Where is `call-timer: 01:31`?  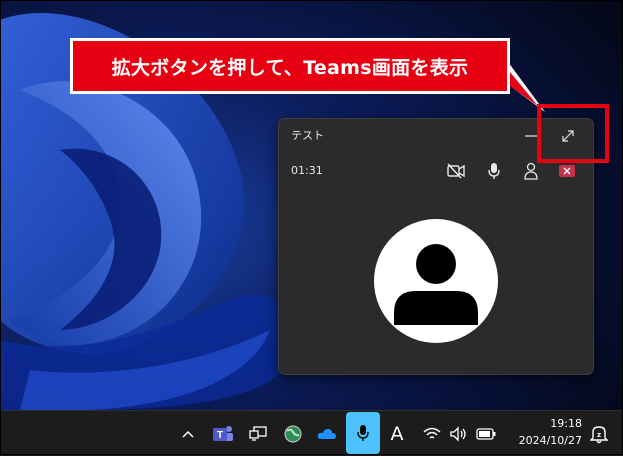 call-timer: 01:31 is located at coordinates (307, 170).